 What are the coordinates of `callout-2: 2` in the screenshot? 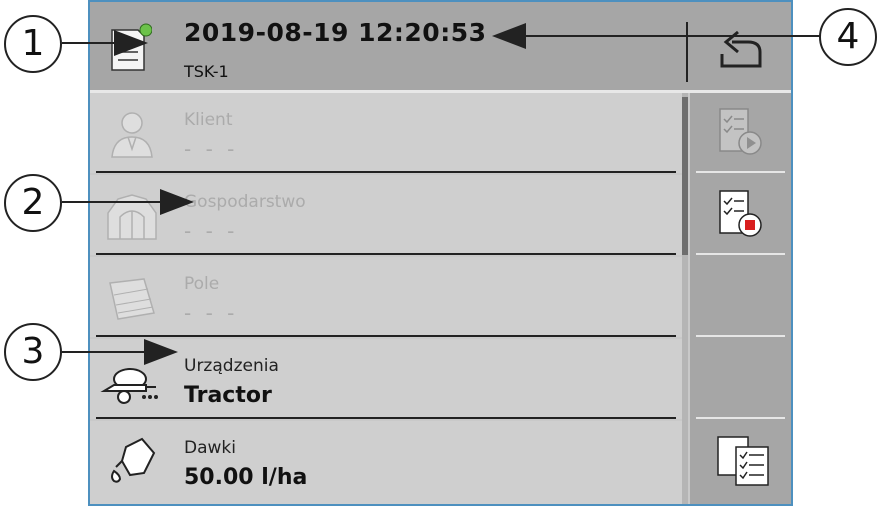 It's located at (33, 203).